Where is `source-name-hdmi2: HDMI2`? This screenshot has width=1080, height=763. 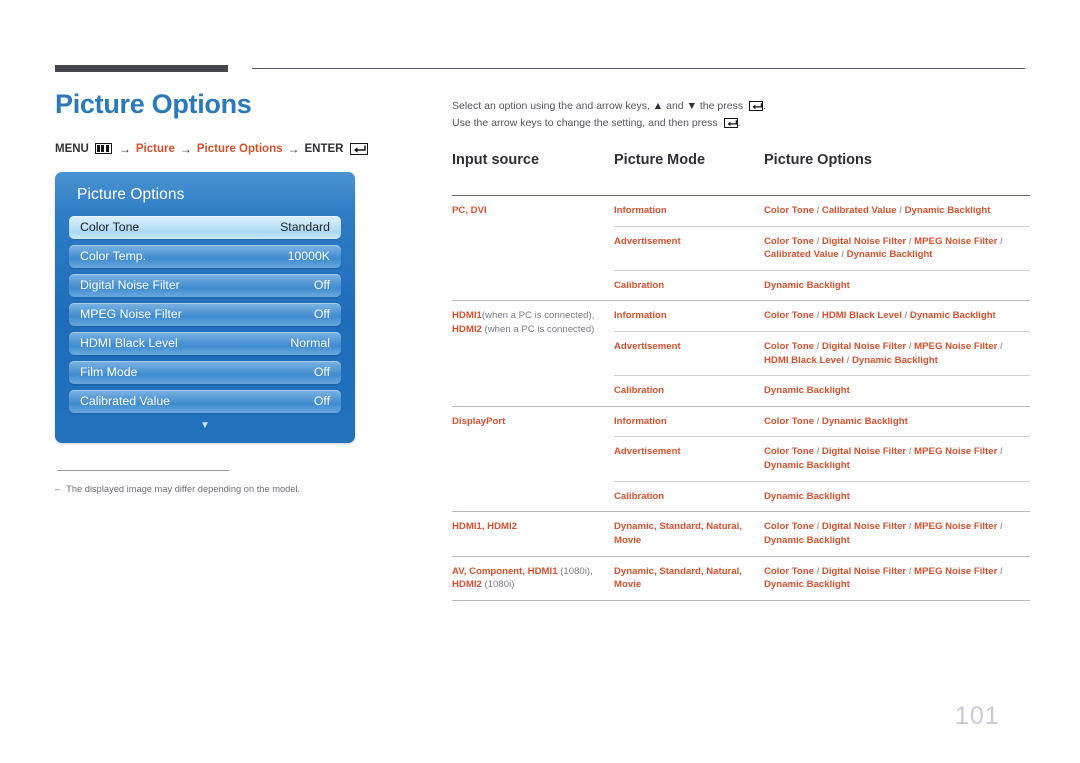
source-name-hdmi2: HDMI2 is located at coordinates (467, 585).